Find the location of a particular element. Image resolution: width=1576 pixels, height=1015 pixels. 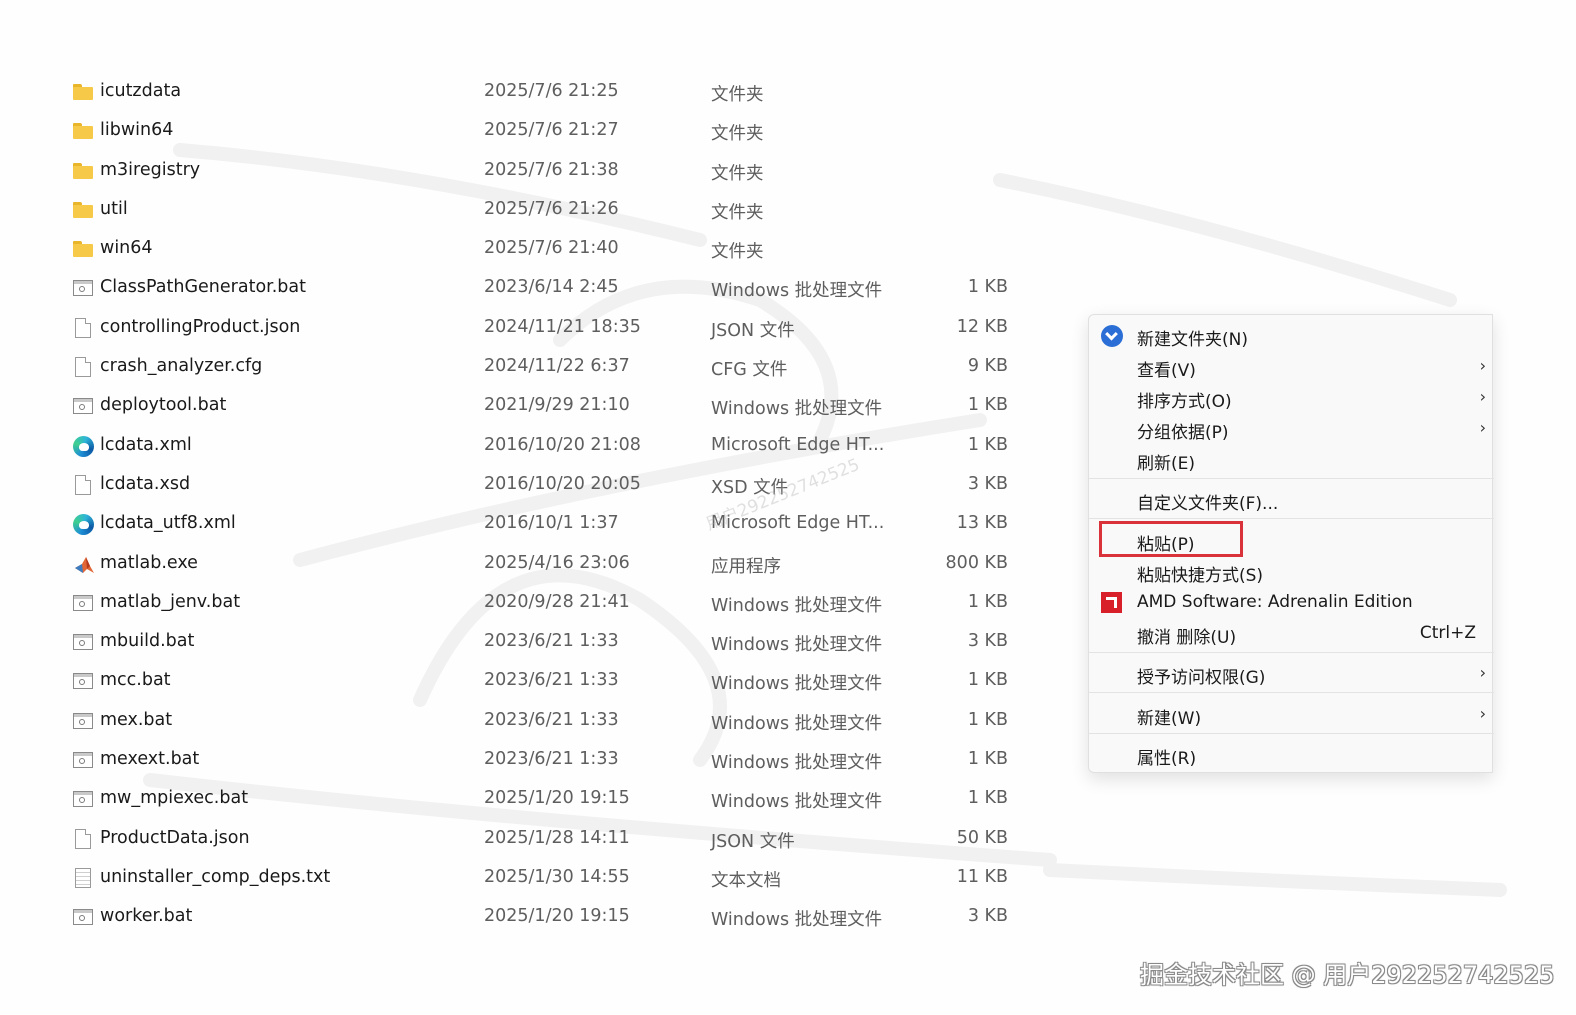

menu-label: 分组依据(P) is located at coordinates (1183, 433).